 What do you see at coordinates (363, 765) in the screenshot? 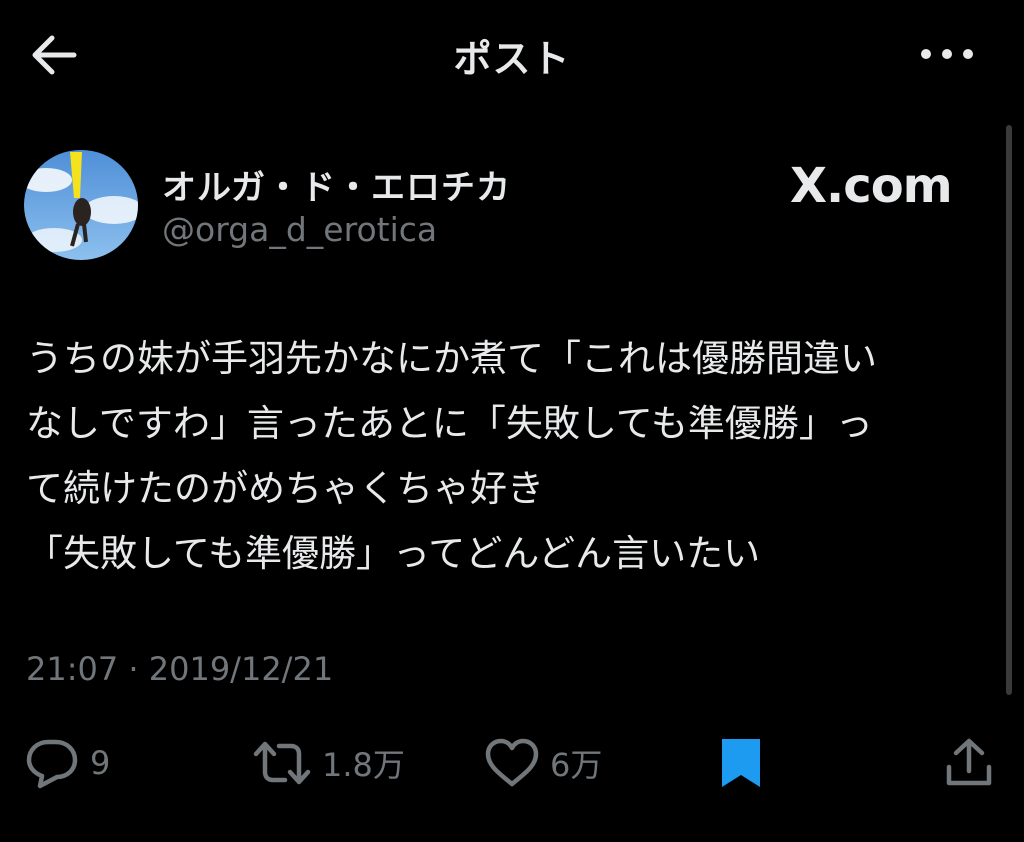
I see `repost-count: 1.8万` at bounding box center [363, 765].